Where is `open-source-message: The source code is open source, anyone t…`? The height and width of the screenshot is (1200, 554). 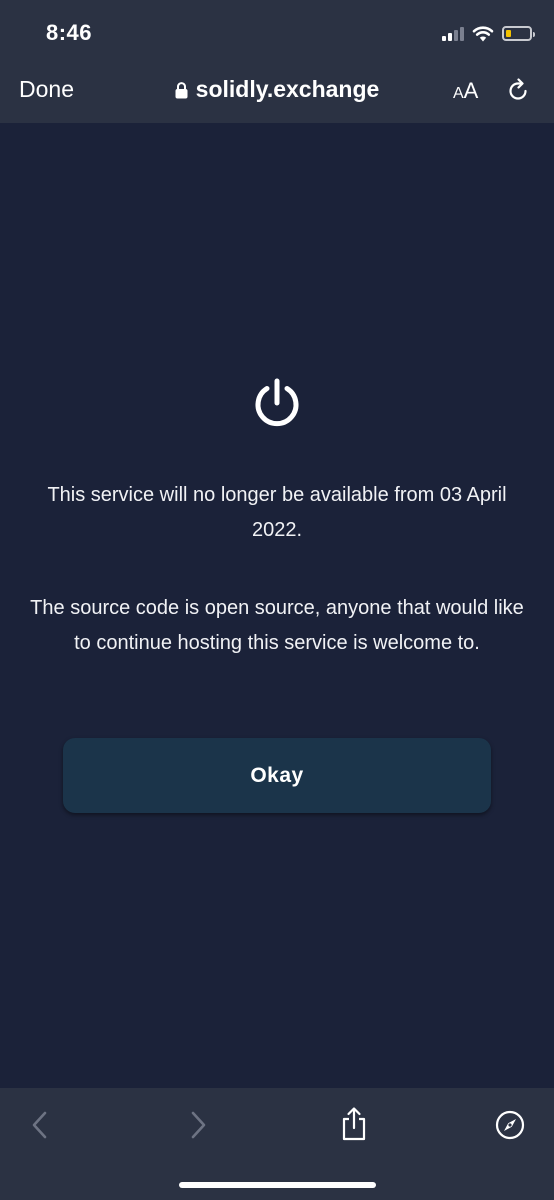 open-source-message: The source code is open source, anyone t… is located at coordinates (277, 625).